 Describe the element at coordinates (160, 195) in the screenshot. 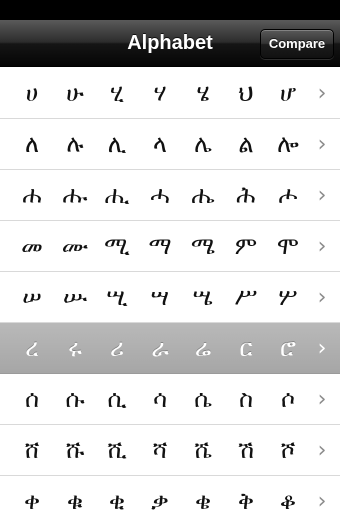

I see `letter-glyph: ሓ` at that location.